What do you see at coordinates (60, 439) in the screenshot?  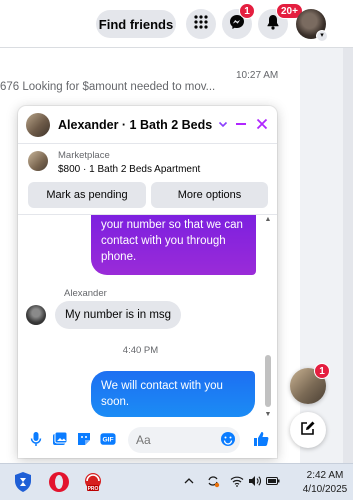 I see `photo-icon` at bounding box center [60, 439].